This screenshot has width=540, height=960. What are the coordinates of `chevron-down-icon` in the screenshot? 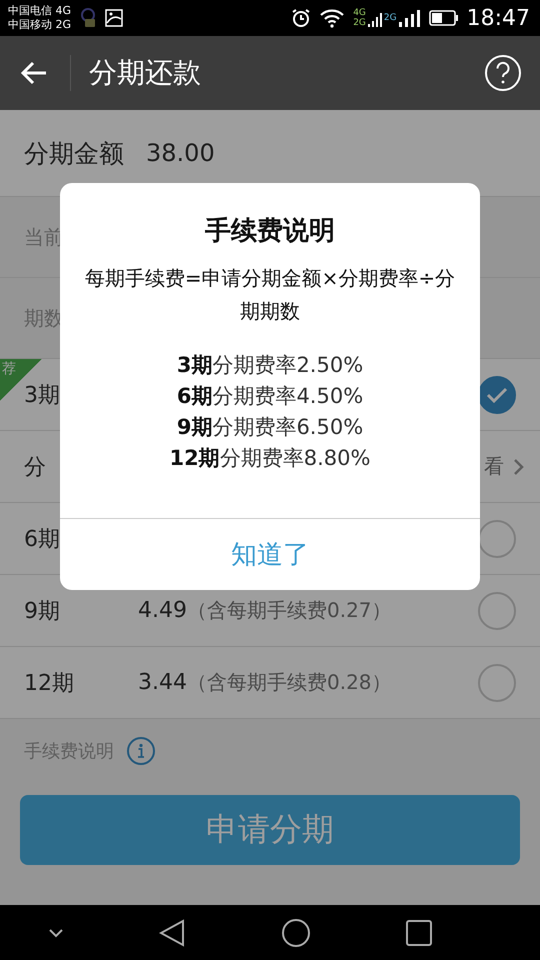 It's located at (56, 933).